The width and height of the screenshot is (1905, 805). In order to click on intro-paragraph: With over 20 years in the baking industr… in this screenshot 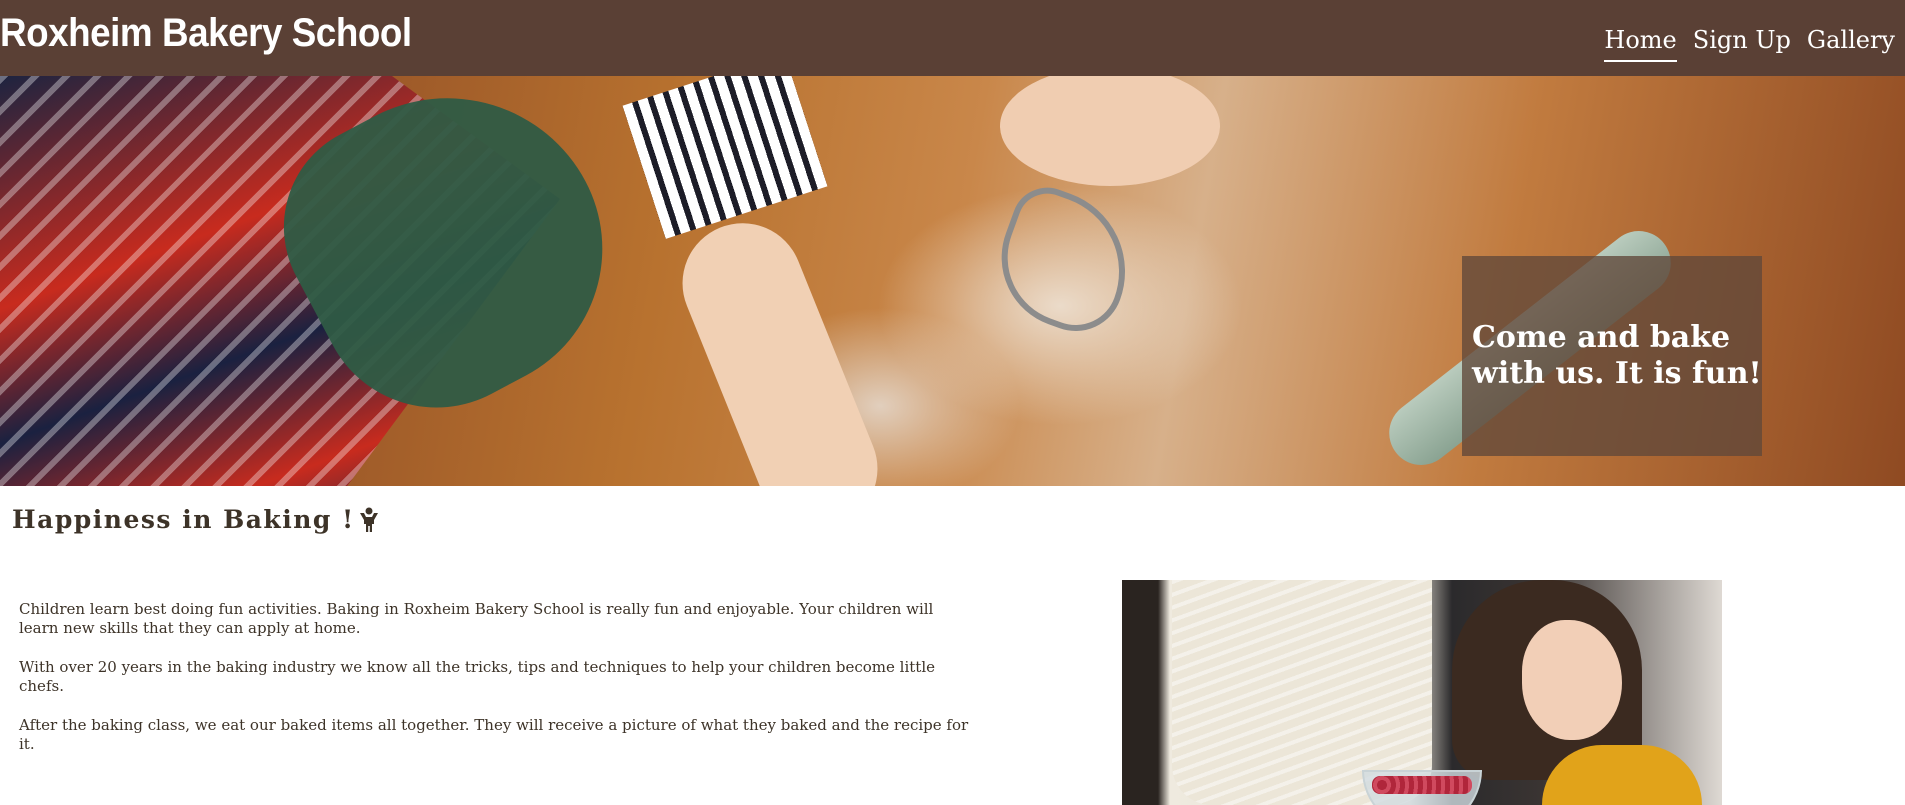, I will do `click(477, 676)`.